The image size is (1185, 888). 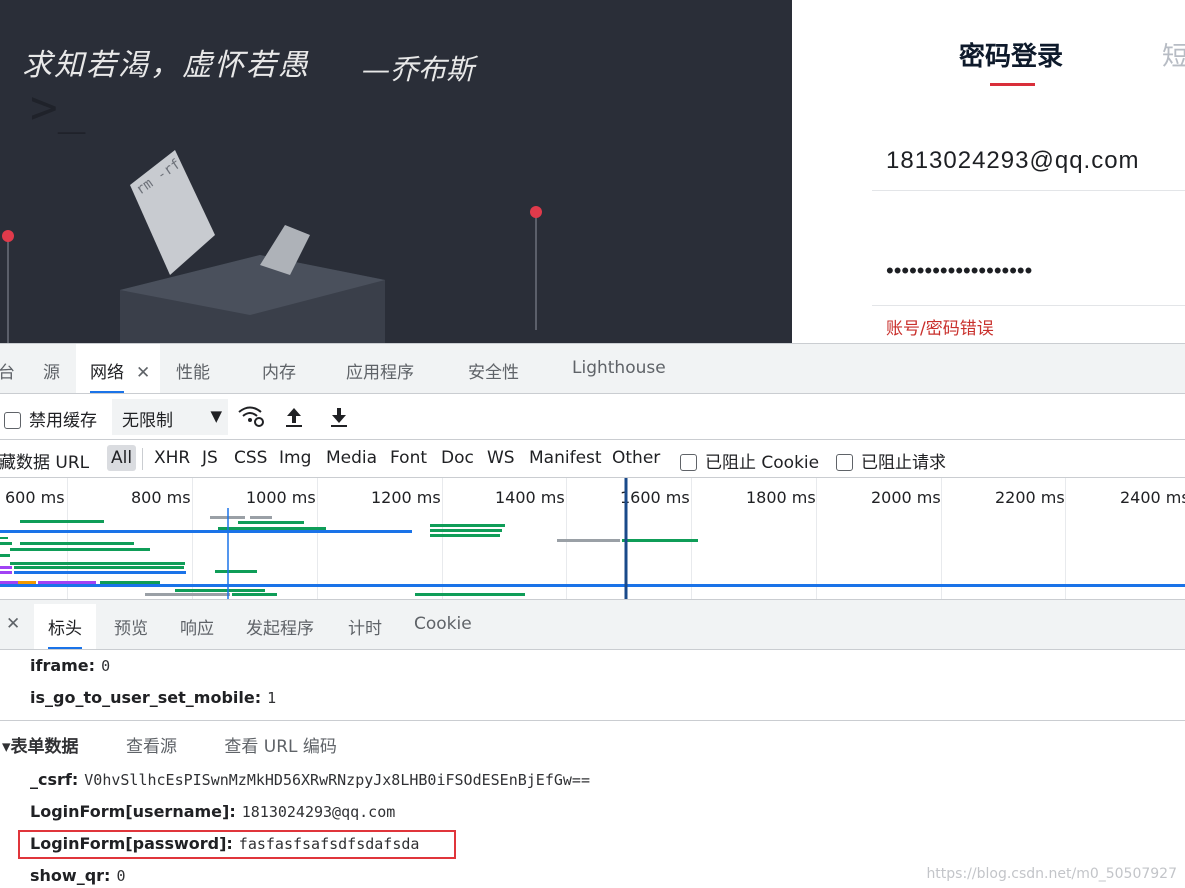 What do you see at coordinates (493, 370) in the screenshot?
I see `tab-security: 安全性` at bounding box center [493, 370].